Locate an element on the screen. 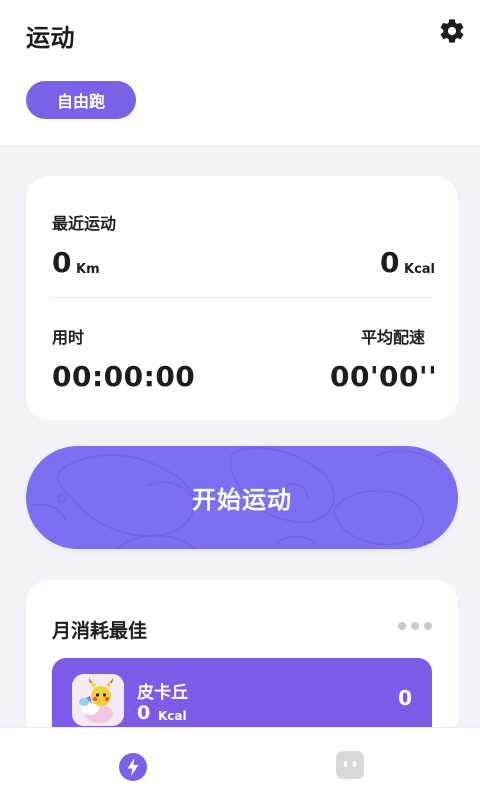 Image resolution: width=480 pixels, height=801 pixels. page-title: 运动 is located at coordinates (50, 38).